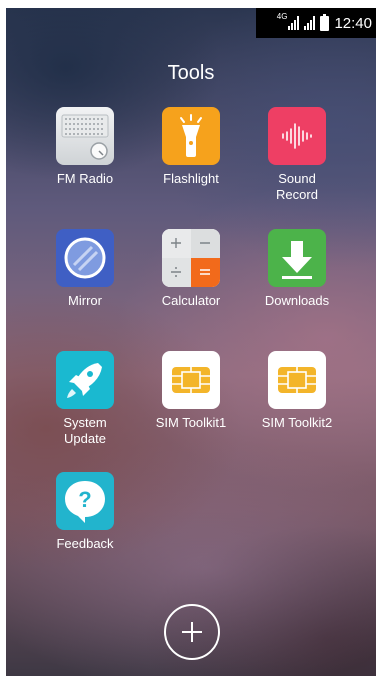 This screenshot has width=381, height=681. What do you see at coordinates (297, 186) in the screenshot?
I see `app-label: Sound Record` at bounding box center [297, 186].